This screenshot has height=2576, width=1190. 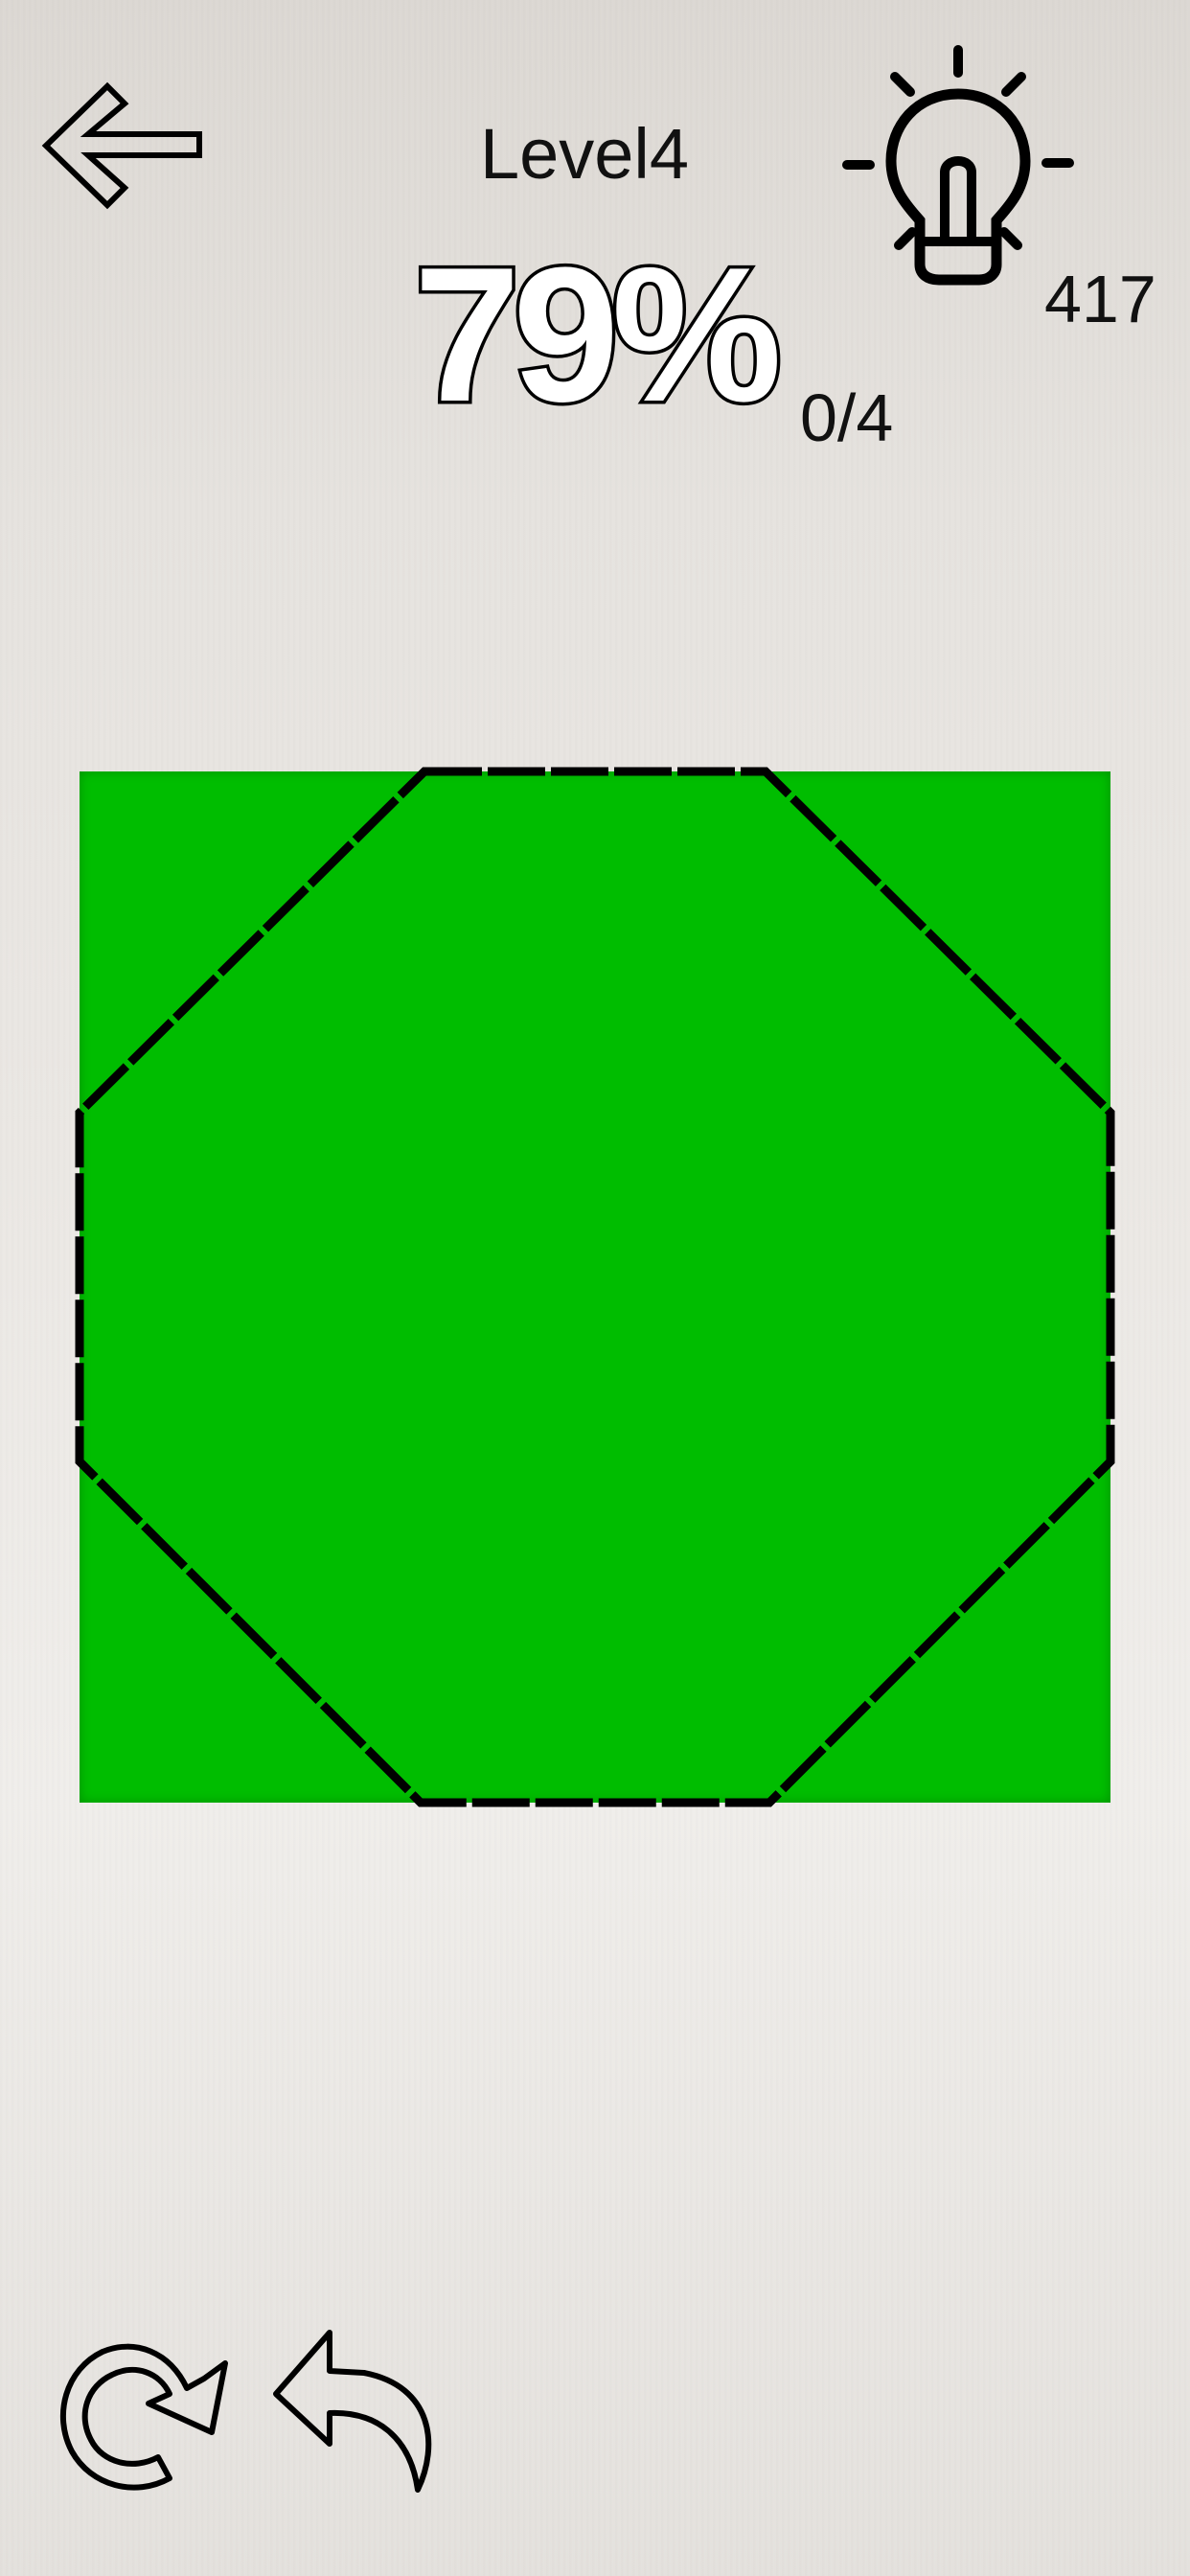 I want to click on lightbulb-icon, so click(x=958, y=165).